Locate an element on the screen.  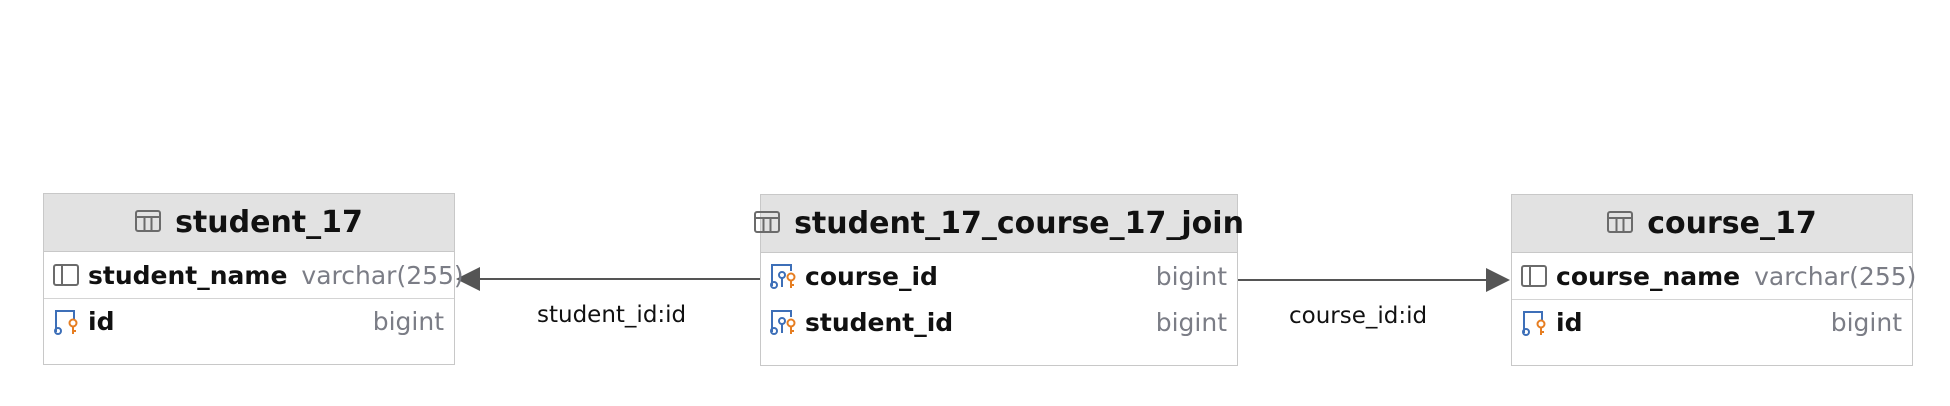
column-name: student_name is located at coordinates (188, 275).